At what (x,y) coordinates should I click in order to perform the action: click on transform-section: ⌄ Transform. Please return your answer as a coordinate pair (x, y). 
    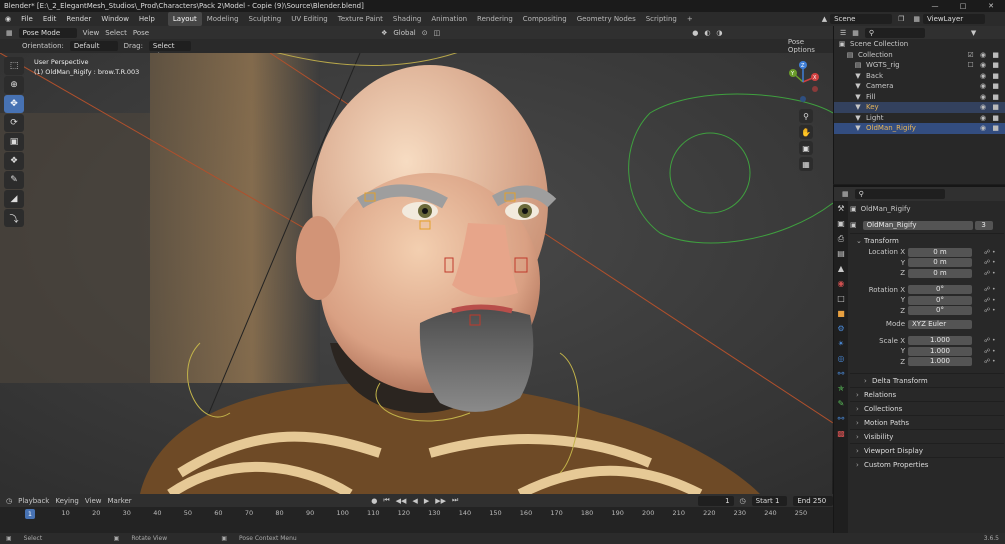
    Looking at the image, I should click on (927, 240).